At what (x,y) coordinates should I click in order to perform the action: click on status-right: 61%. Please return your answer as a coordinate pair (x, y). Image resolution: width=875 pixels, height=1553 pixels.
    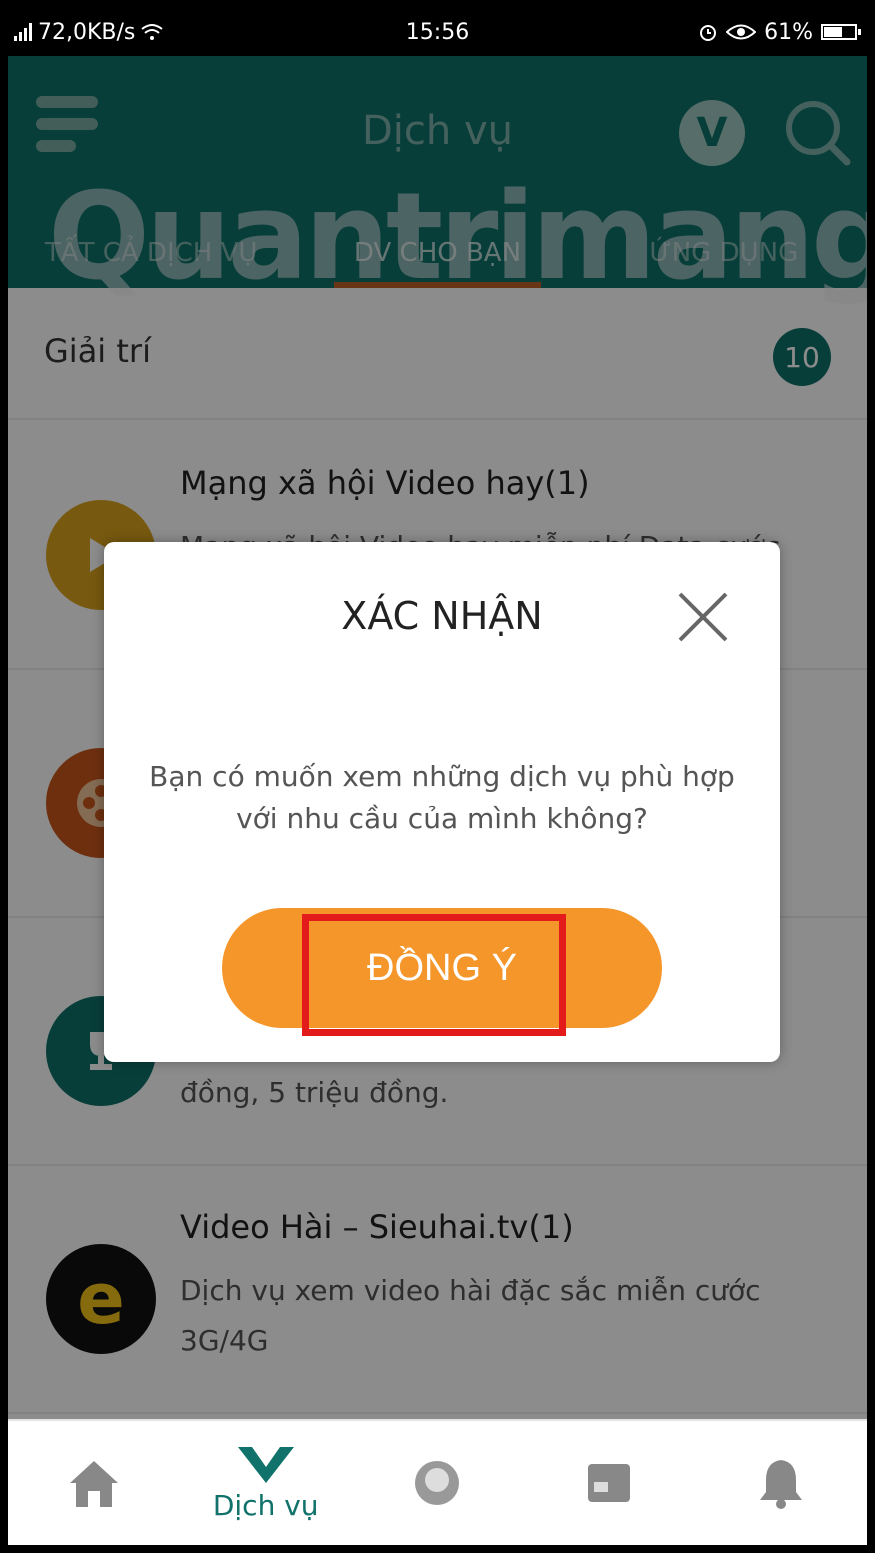
    Looking at the image, I should click on (779, 32).